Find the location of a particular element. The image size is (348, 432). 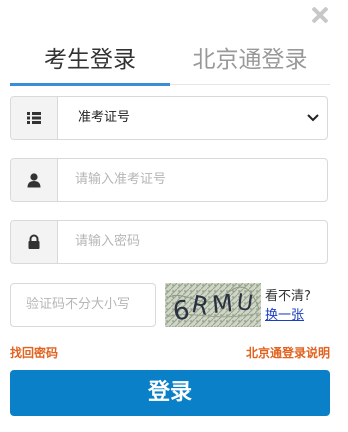

password-field: 请输入密码 is located at coordinates (169, 242).